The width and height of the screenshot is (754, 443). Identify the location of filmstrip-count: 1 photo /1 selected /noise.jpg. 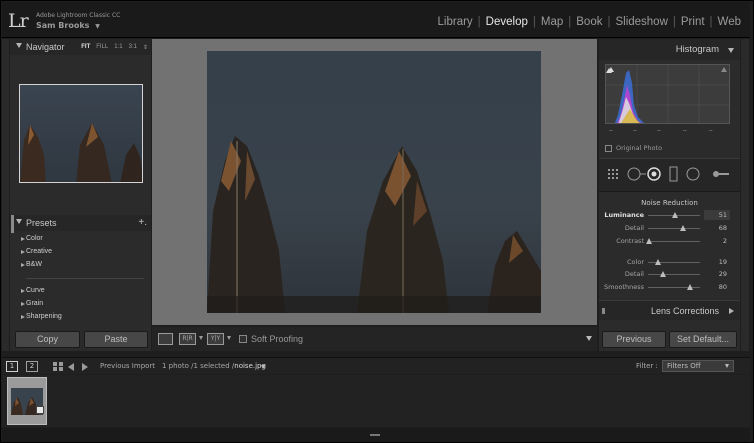
(214, 366).